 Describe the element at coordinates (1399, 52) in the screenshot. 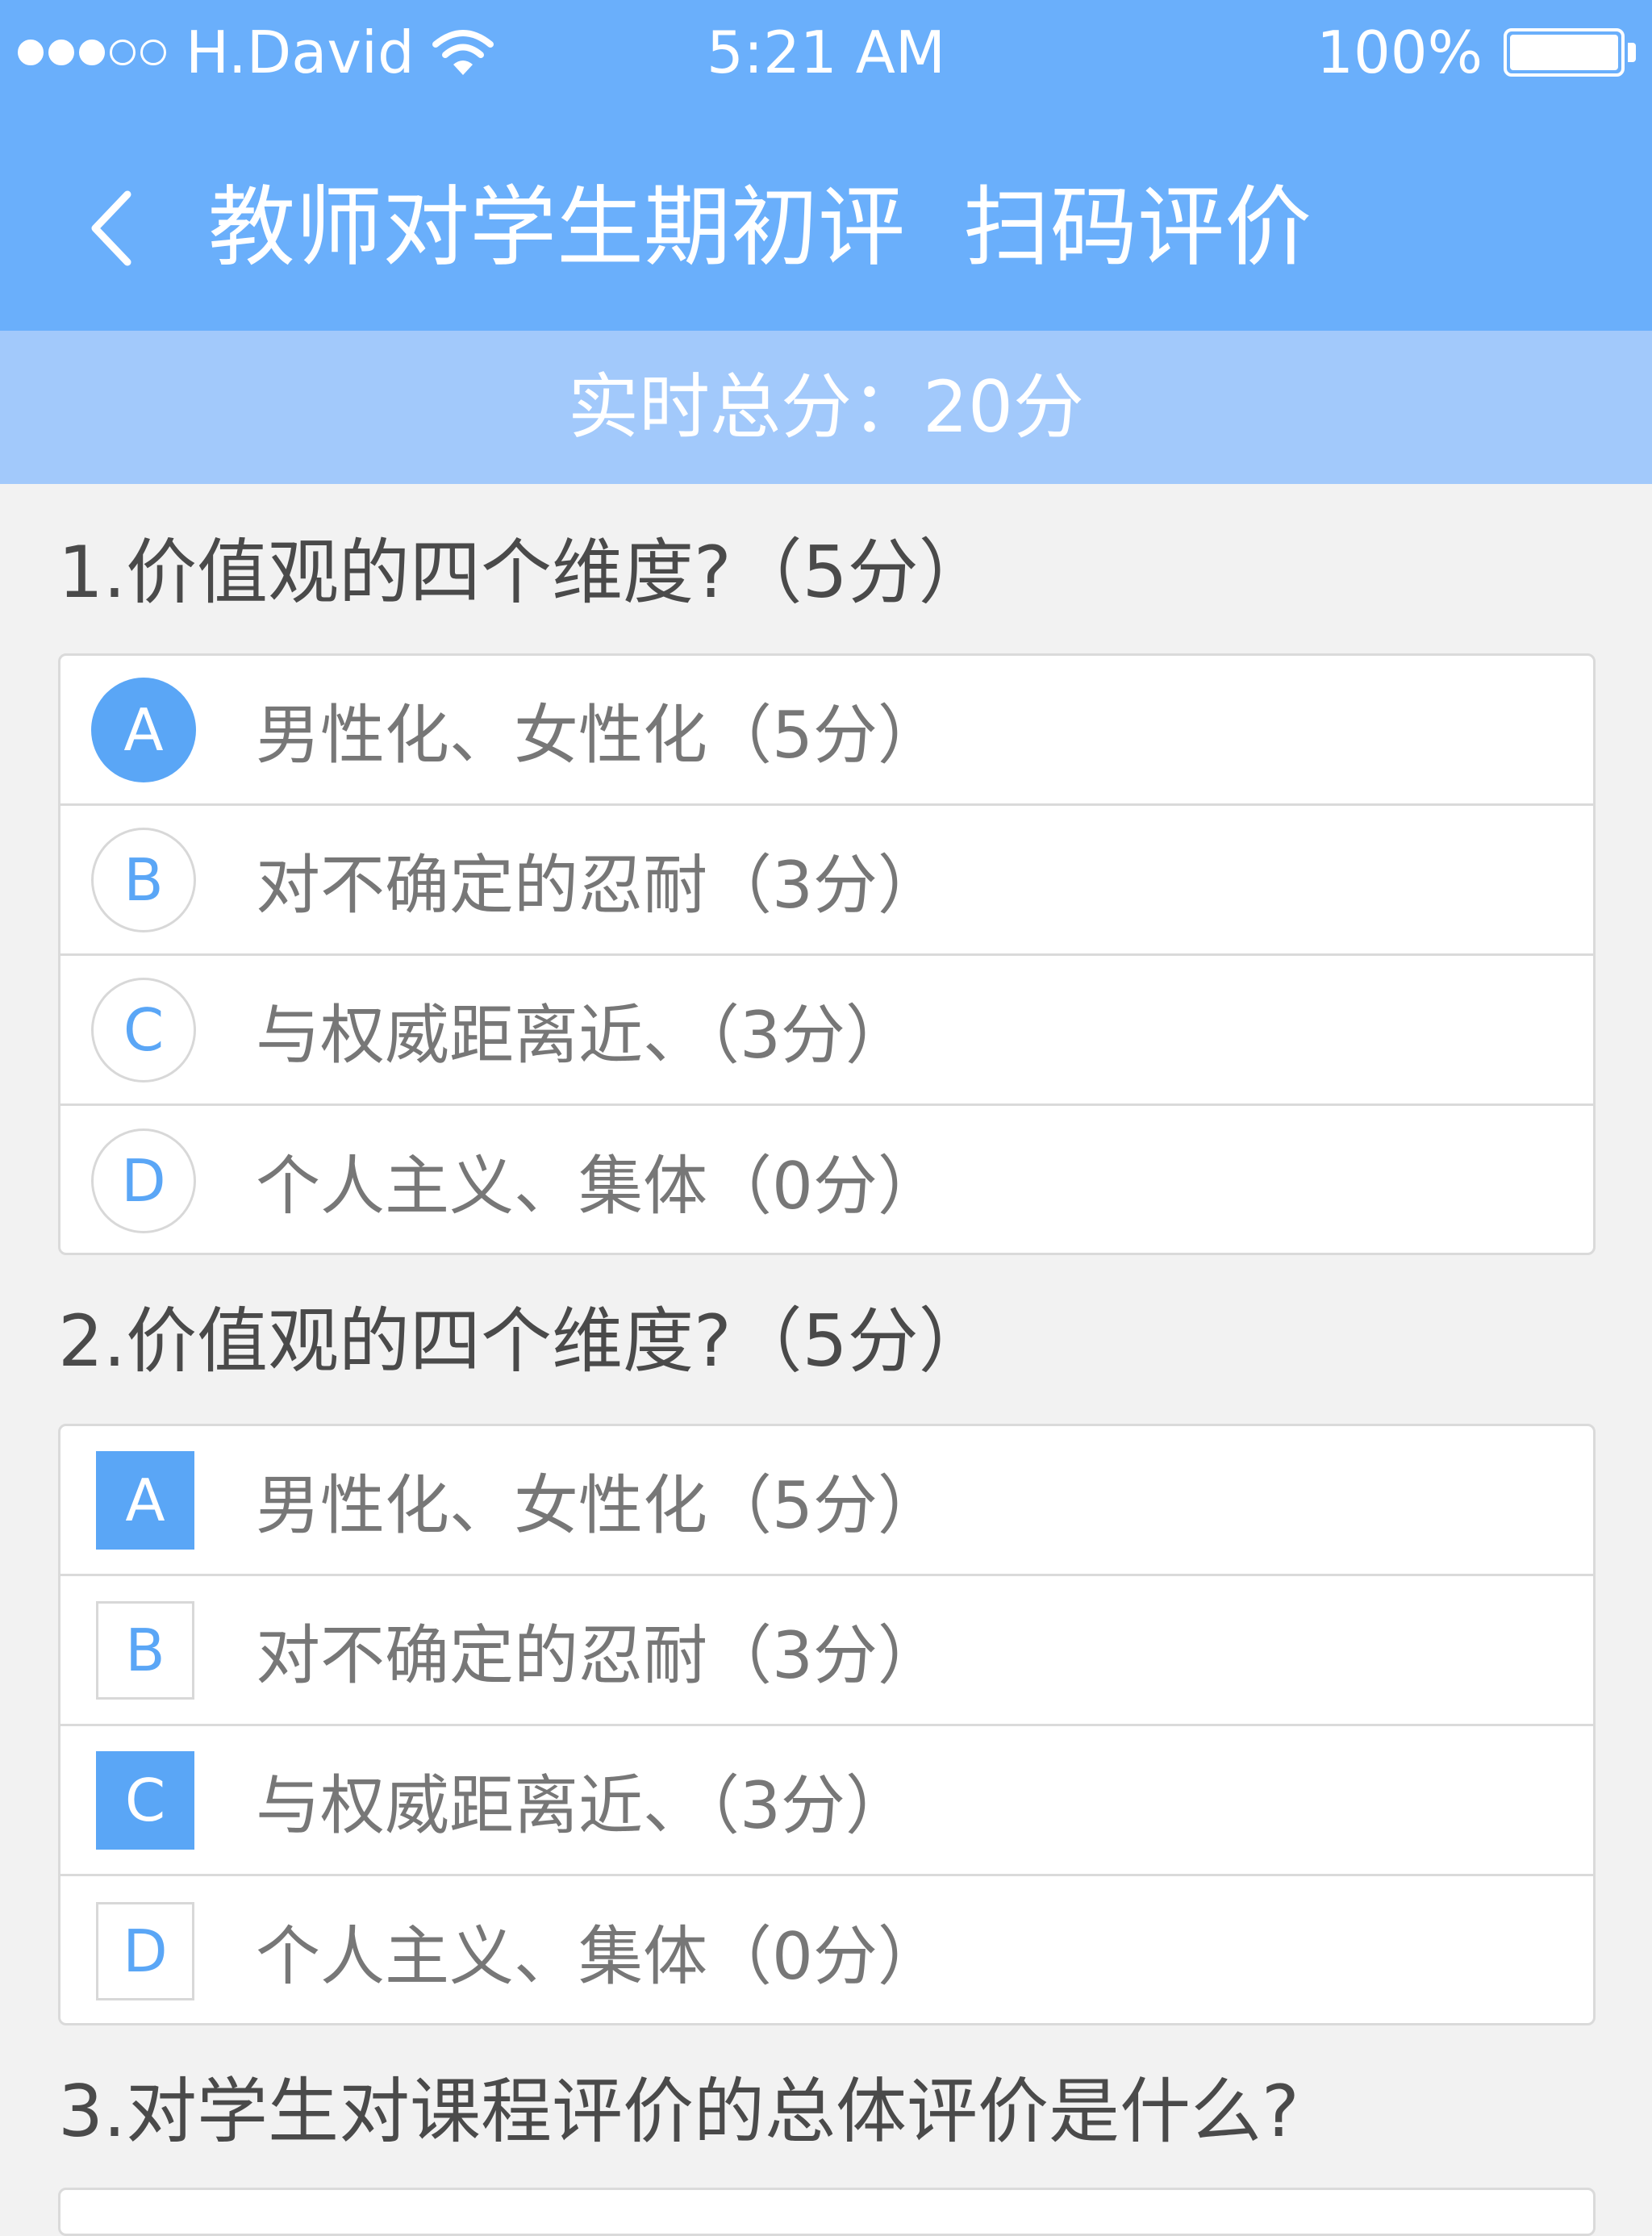

I see `battery-percentage: 100%` at that location.